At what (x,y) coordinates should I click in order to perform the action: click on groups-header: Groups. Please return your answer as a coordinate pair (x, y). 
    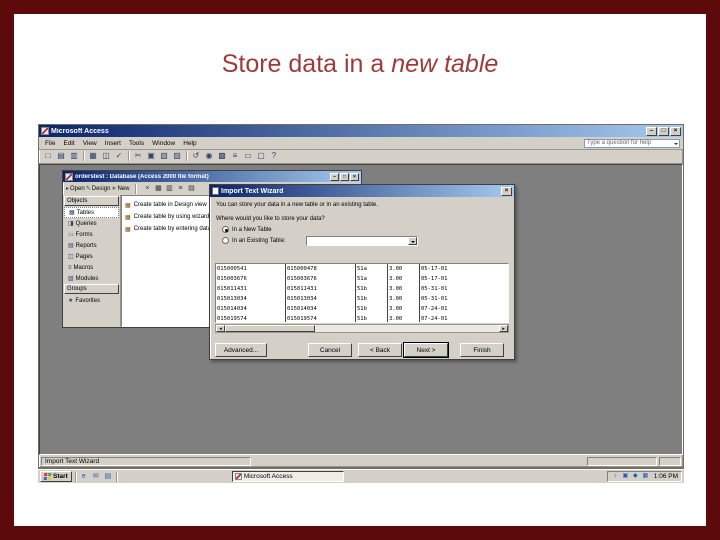
    Looking at the image, I should click on (91, 289).